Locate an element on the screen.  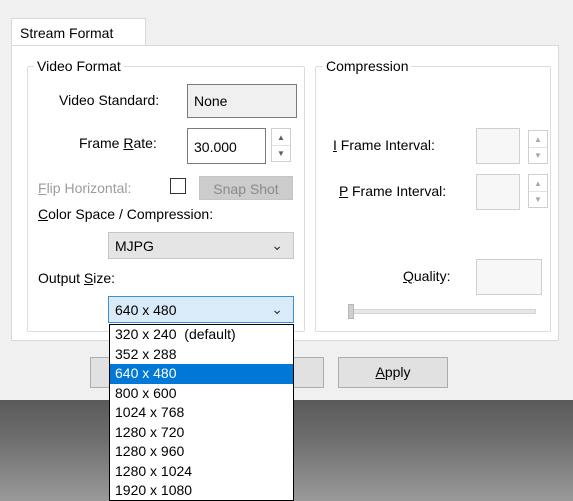
output-size-option: 352 x 288 is located at coordinates (201, 355).